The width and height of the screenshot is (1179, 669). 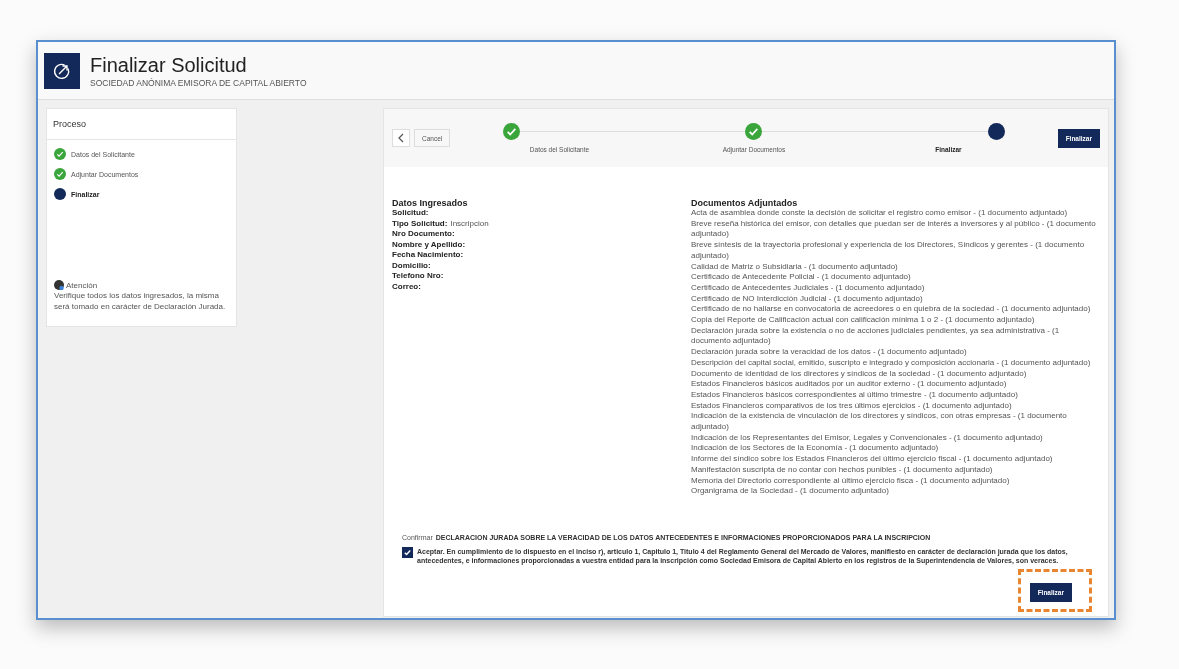 I want to click on document-item: Organigrama de la Sociedad - (1 documento adjuntado), so click(x=790, y=491).